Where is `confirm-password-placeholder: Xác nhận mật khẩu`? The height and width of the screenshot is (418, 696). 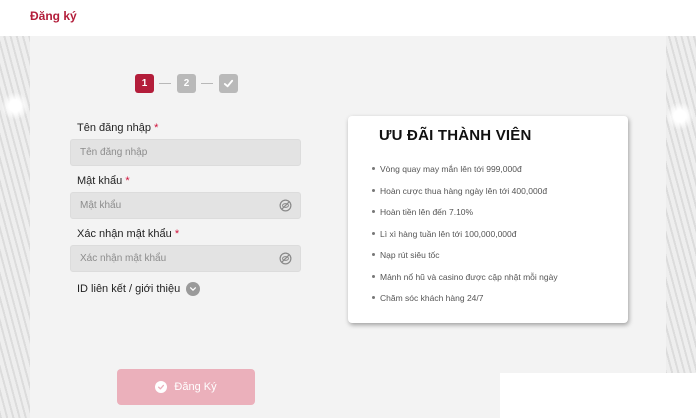 confirm-password-placeholder: Xác nhận mật khẩu is located at coordinates (123, 258).